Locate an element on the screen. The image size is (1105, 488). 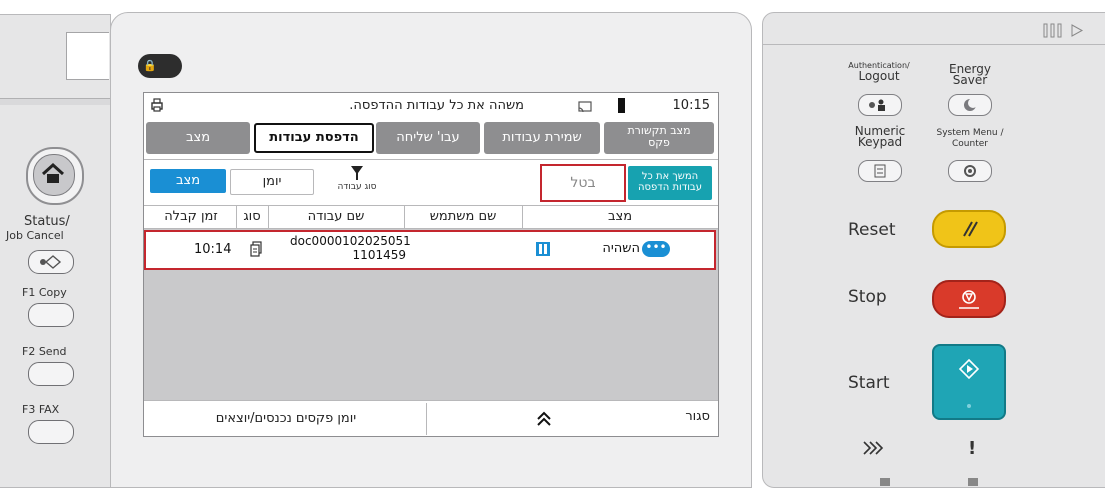
stop-label: Stop is located at coordinates (867, 297).